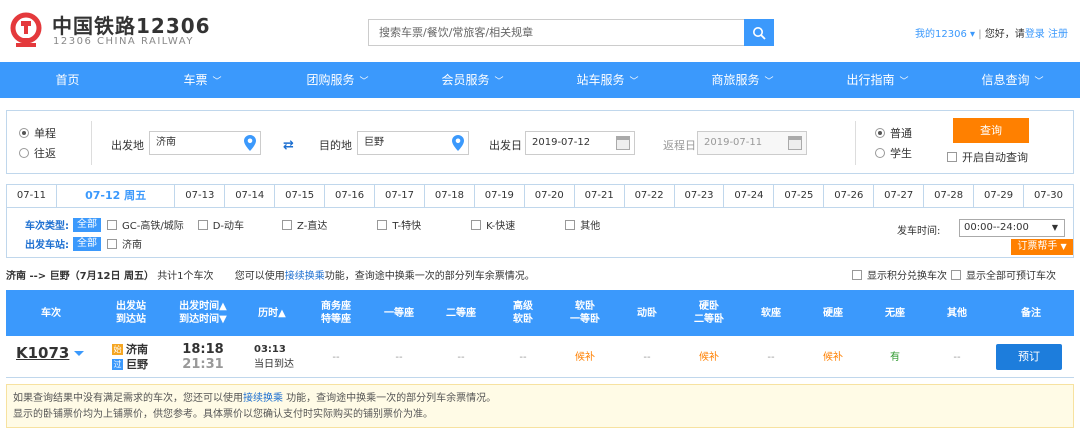  I want to click on depart-date-input: 2019-07-12, so click(580, 143).